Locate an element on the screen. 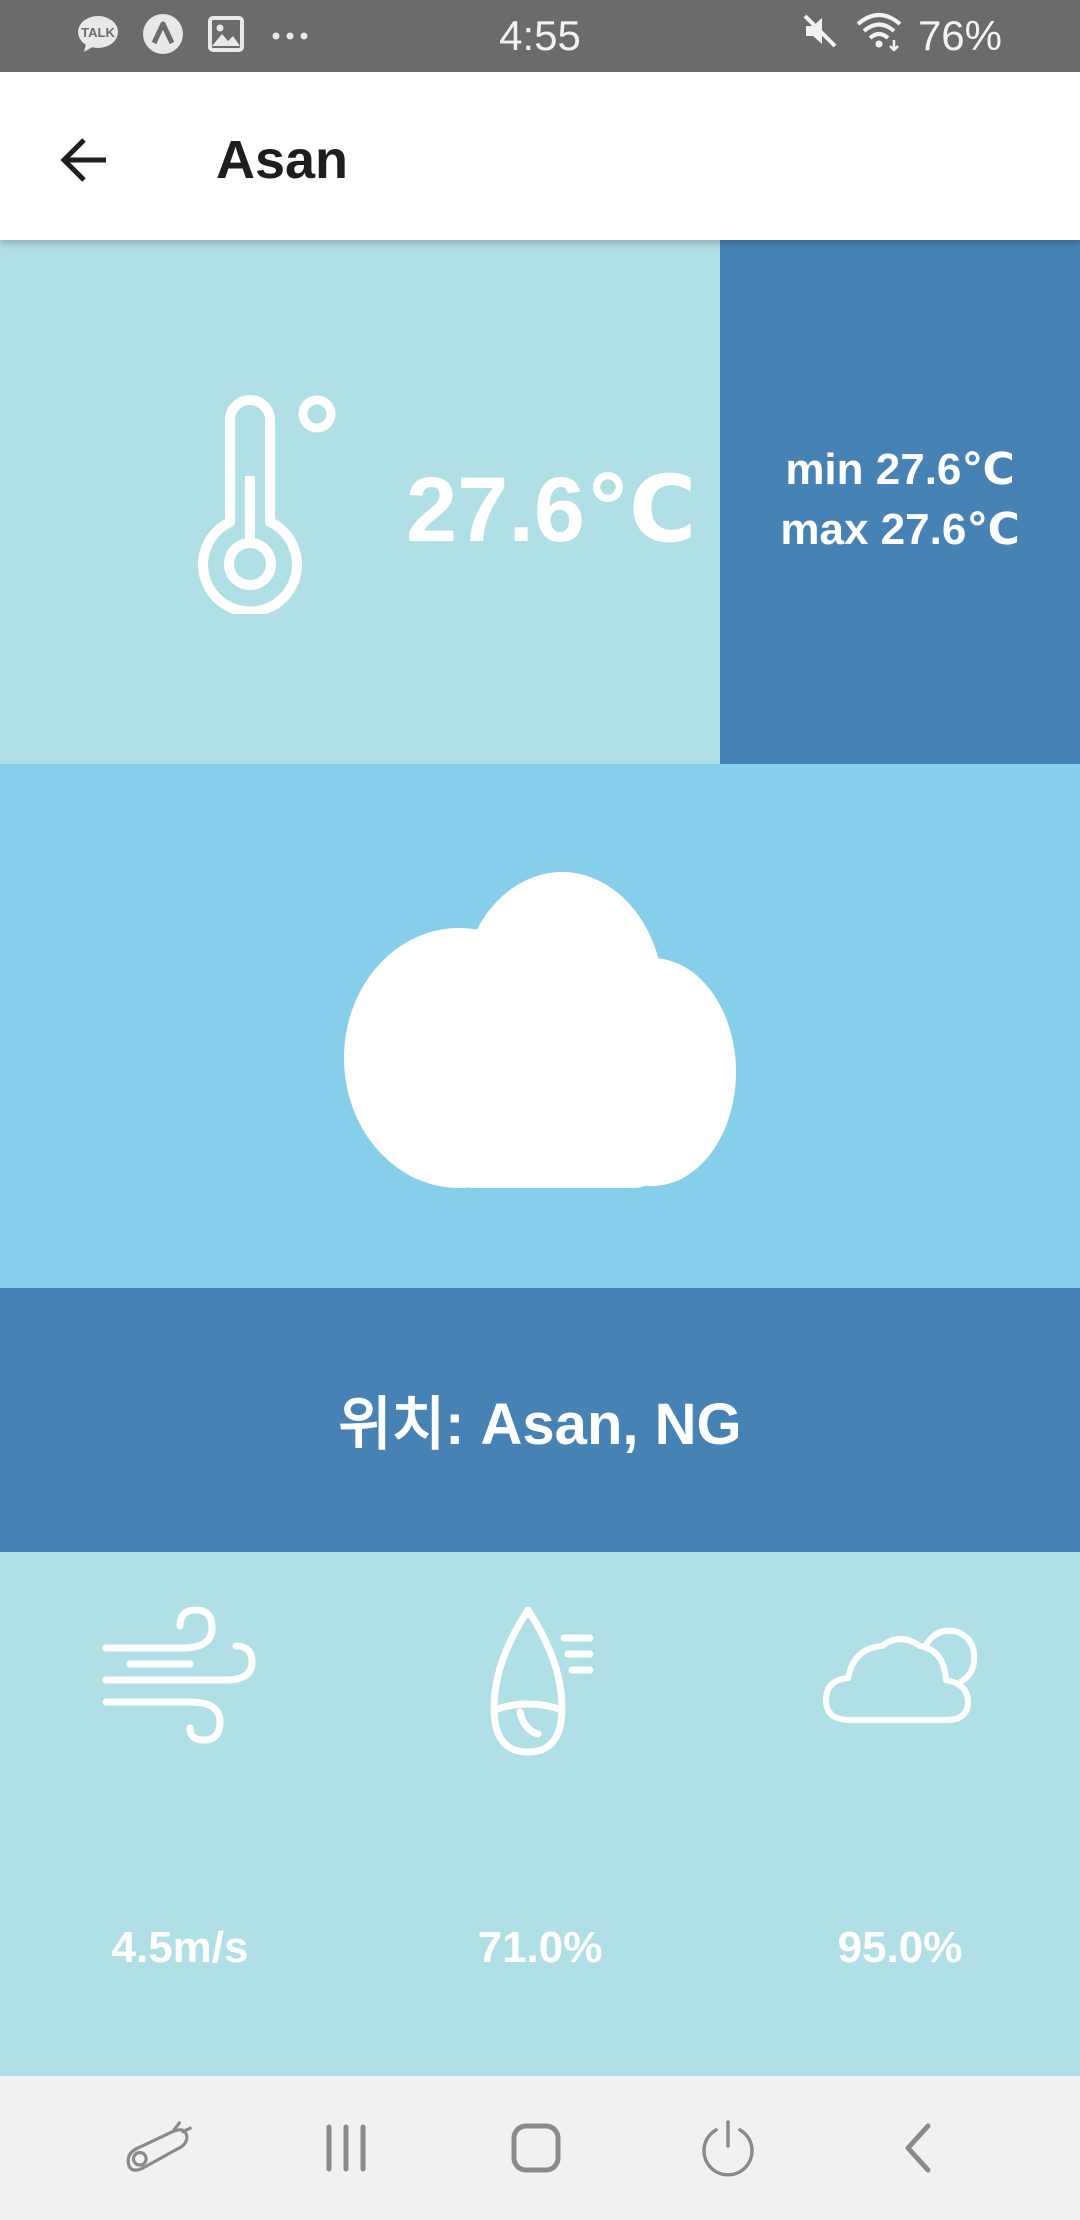  navigation-bar is located at coordinates (540, 2148).